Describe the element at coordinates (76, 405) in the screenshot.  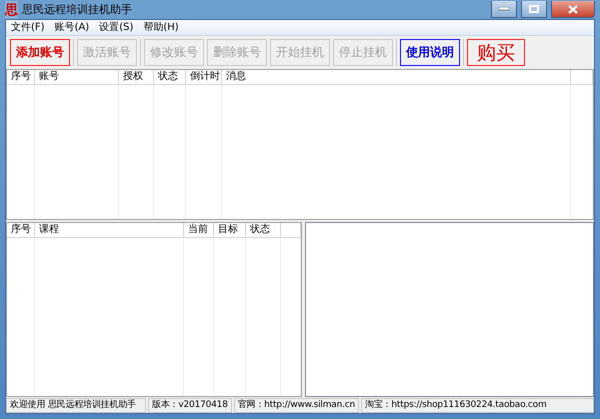
I see `status-text: 欢迎使用 思民远程培训挂机助手` at that location.